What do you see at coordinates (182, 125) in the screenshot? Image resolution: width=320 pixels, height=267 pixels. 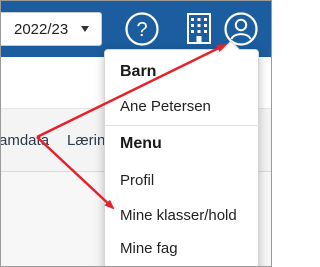 I see `divider` at bounding box center [182, 125].